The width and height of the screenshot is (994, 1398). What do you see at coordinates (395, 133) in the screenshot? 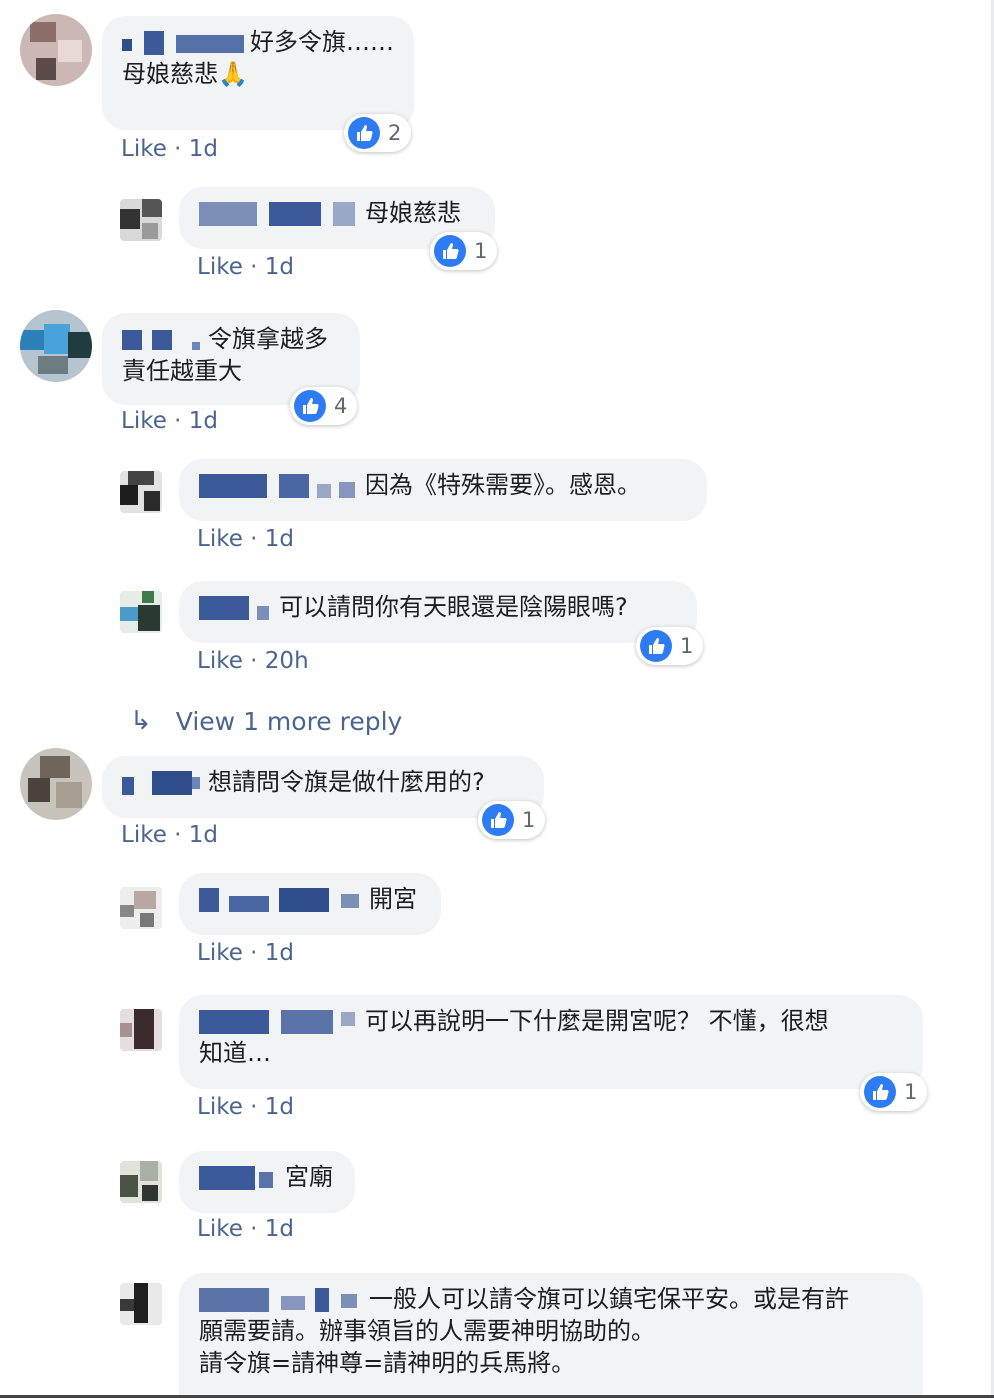
I see `reaction-count: 2` at bounding box center [395, 133].